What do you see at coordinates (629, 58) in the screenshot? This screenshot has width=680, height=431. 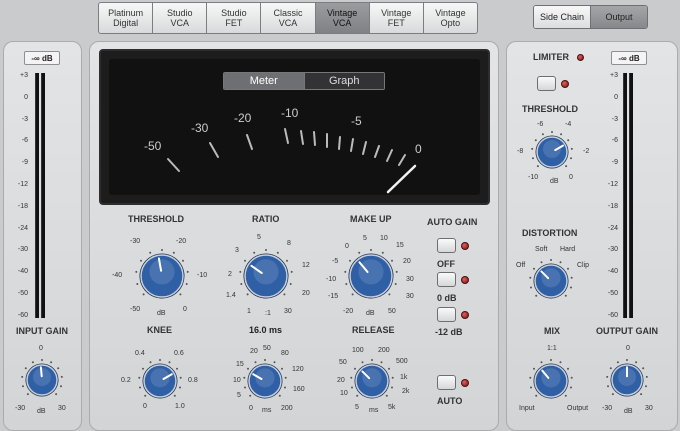 I see `output-level-readout: -∞ dB` at bounding box center [629, 58].